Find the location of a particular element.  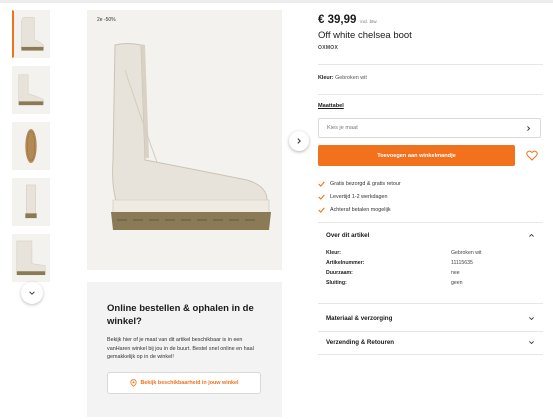

thumbnail-list is located at coordinates (32, 150).